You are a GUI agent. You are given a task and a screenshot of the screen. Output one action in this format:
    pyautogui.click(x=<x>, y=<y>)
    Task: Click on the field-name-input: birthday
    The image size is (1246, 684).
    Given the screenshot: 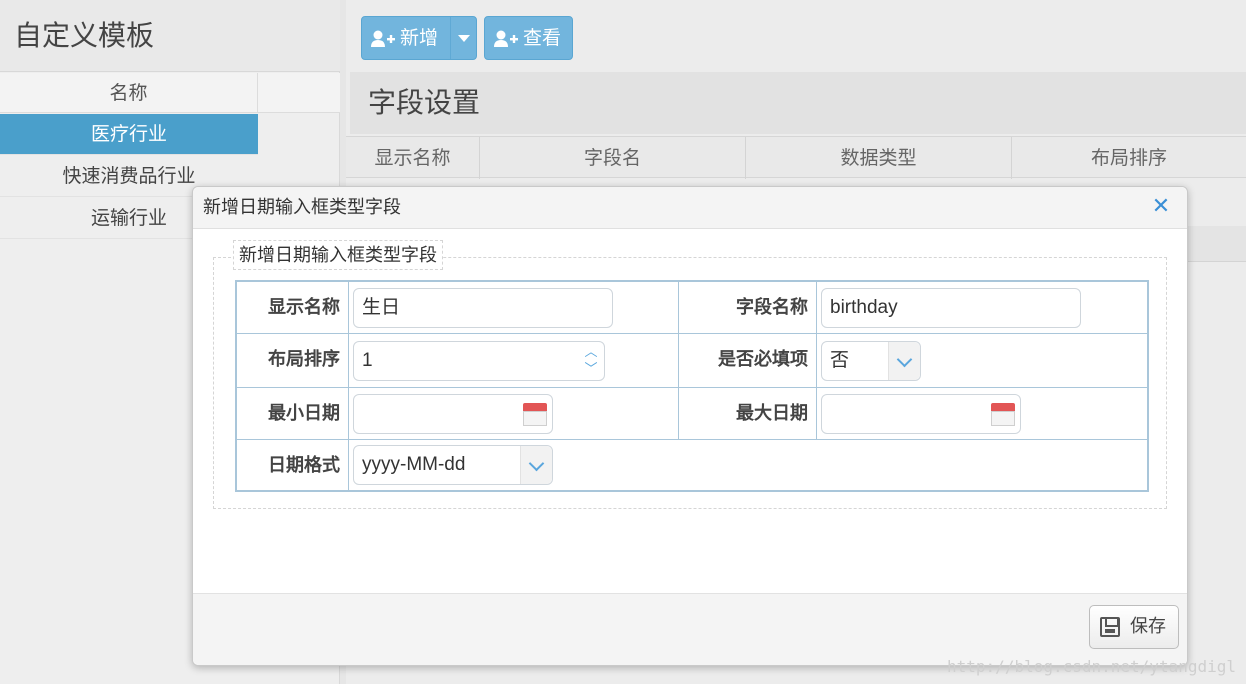 What is the action you would take?
    pyautogui.click(x=951, y=308)
    